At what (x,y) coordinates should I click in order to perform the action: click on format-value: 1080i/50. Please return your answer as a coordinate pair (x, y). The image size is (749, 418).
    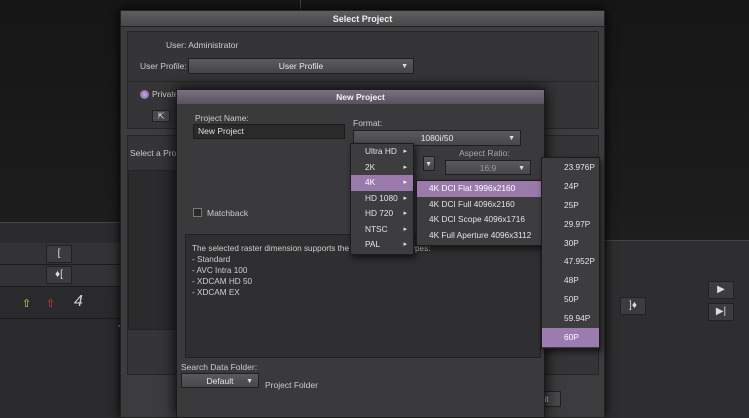
    Looking at the image, I should click on (437, 138).